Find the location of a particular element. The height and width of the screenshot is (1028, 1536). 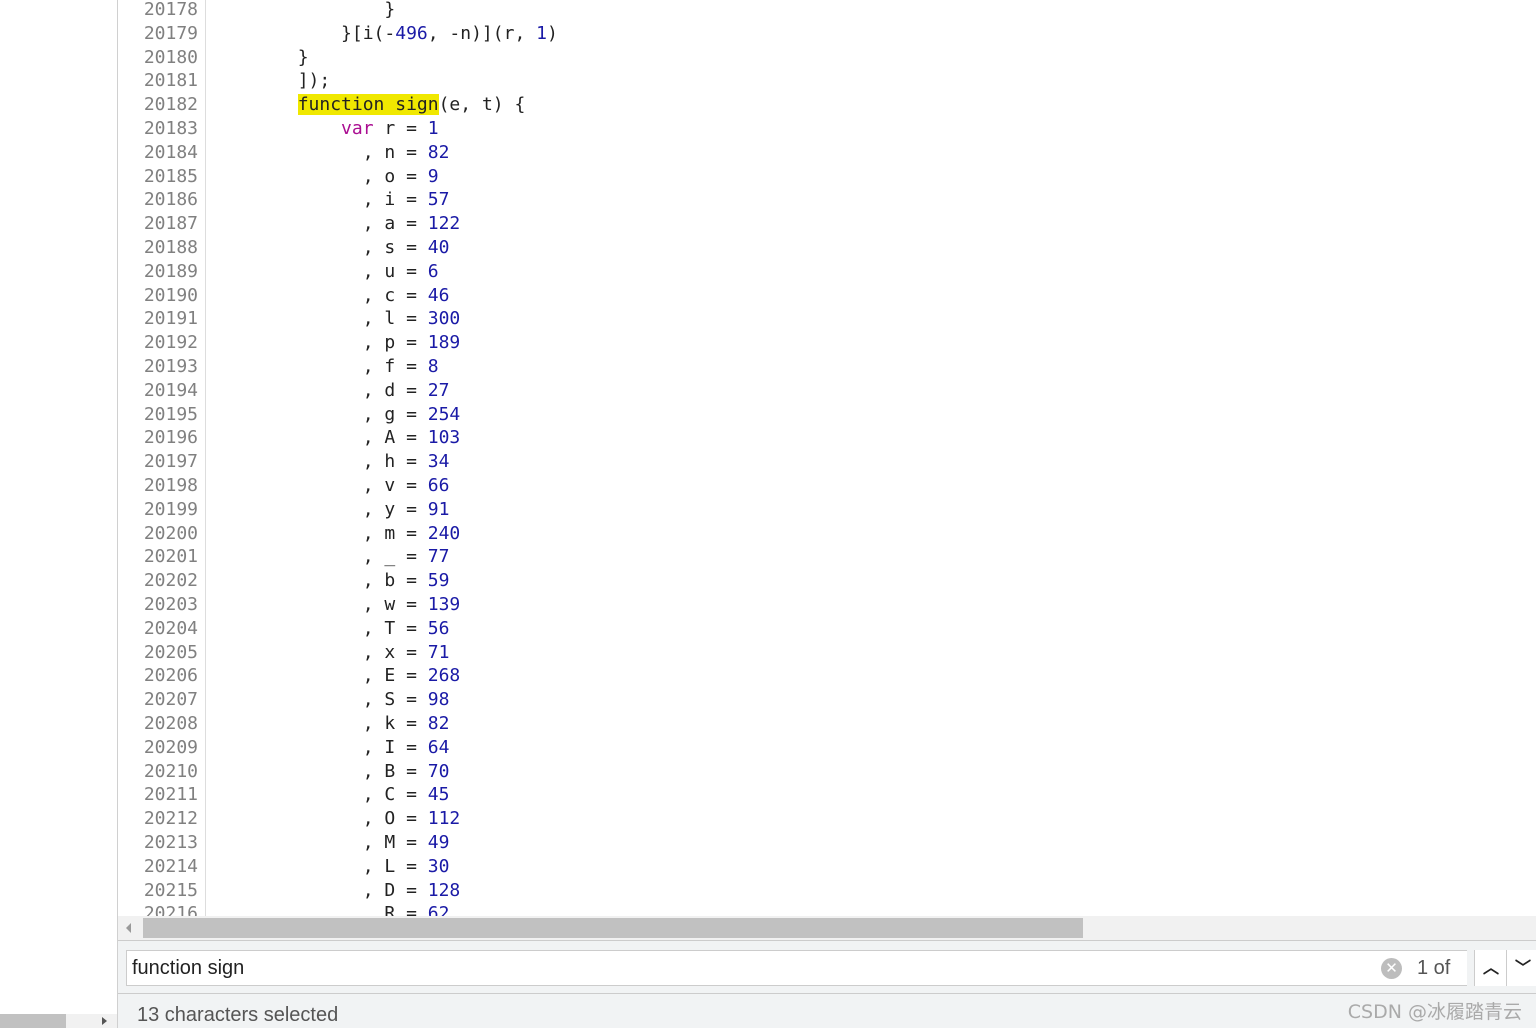

line-number: 20187 is located at coordinates (170, 224).